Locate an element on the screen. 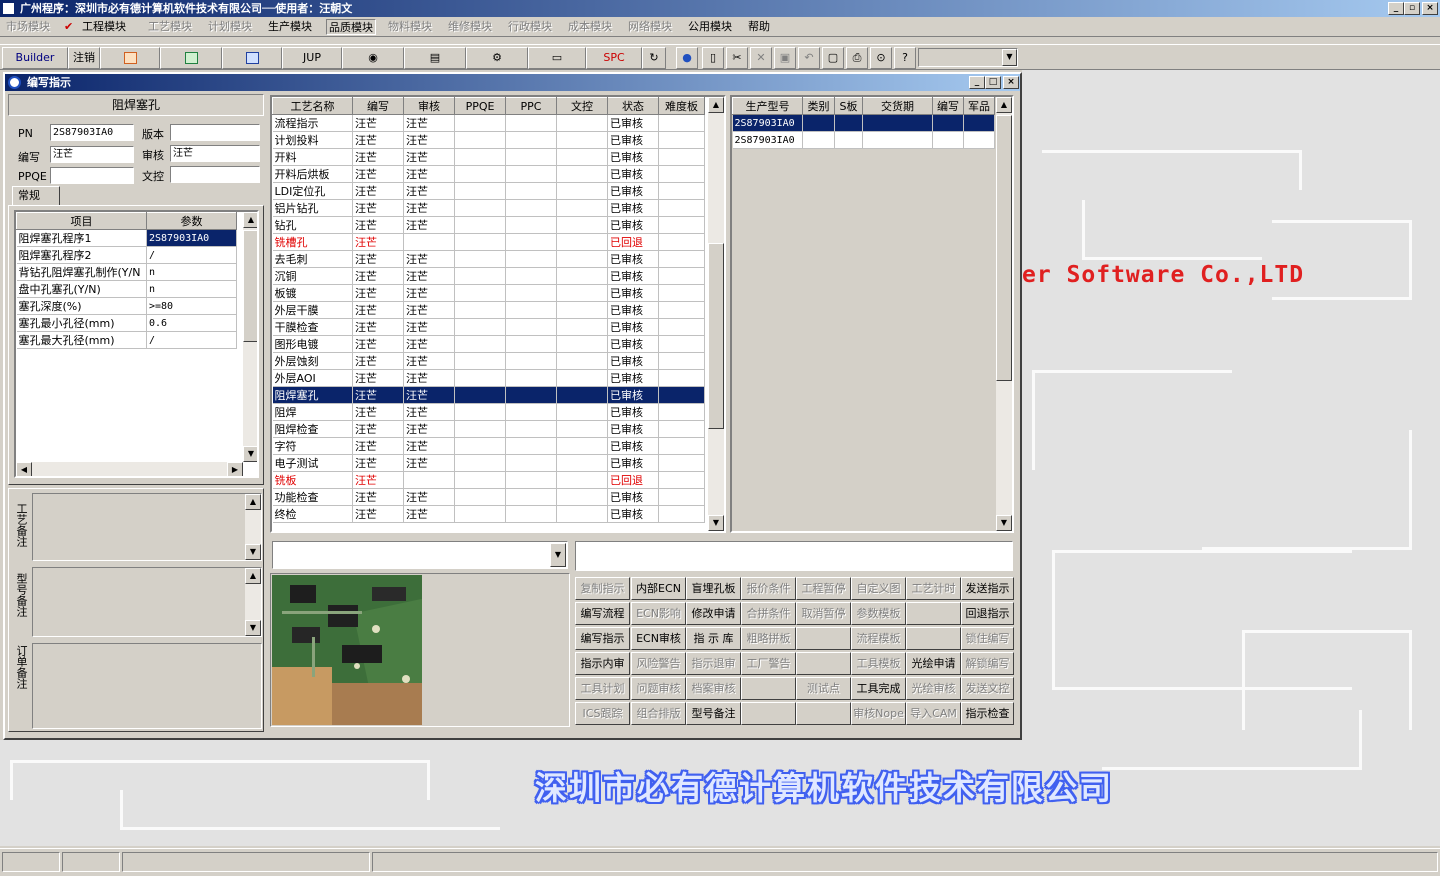 The width and height of the screenshot is (1440, 876). powerpoint-button is located at coordinates (130, 58).